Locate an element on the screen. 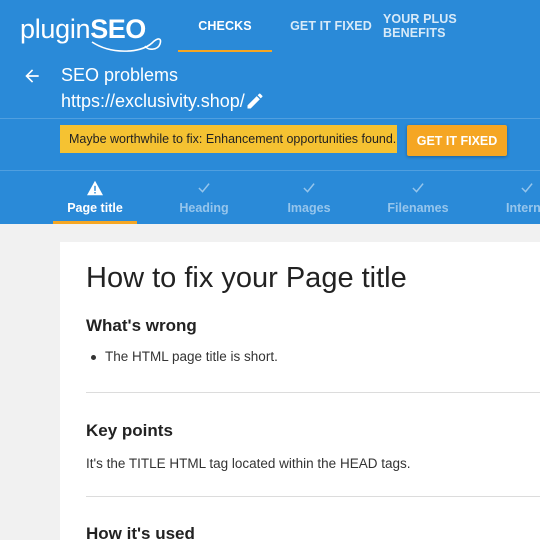 The image size is (540, 540). list-item-text: The HTML page title is short. is located at coordinates (191, 356).